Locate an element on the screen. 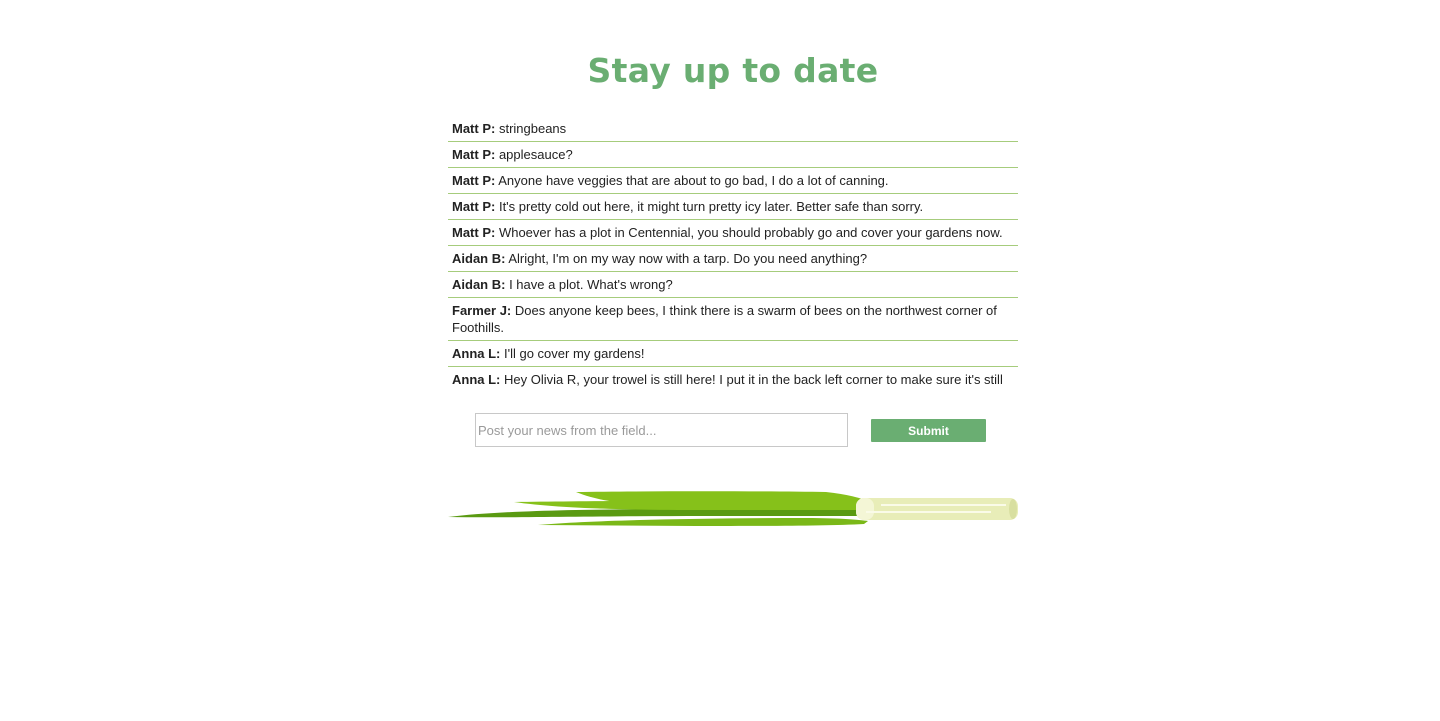 The height and width of the screenshot is (721, 1440). list-item: Anna L: I'll go cover my gardens! is located at coordinates (733, 354).